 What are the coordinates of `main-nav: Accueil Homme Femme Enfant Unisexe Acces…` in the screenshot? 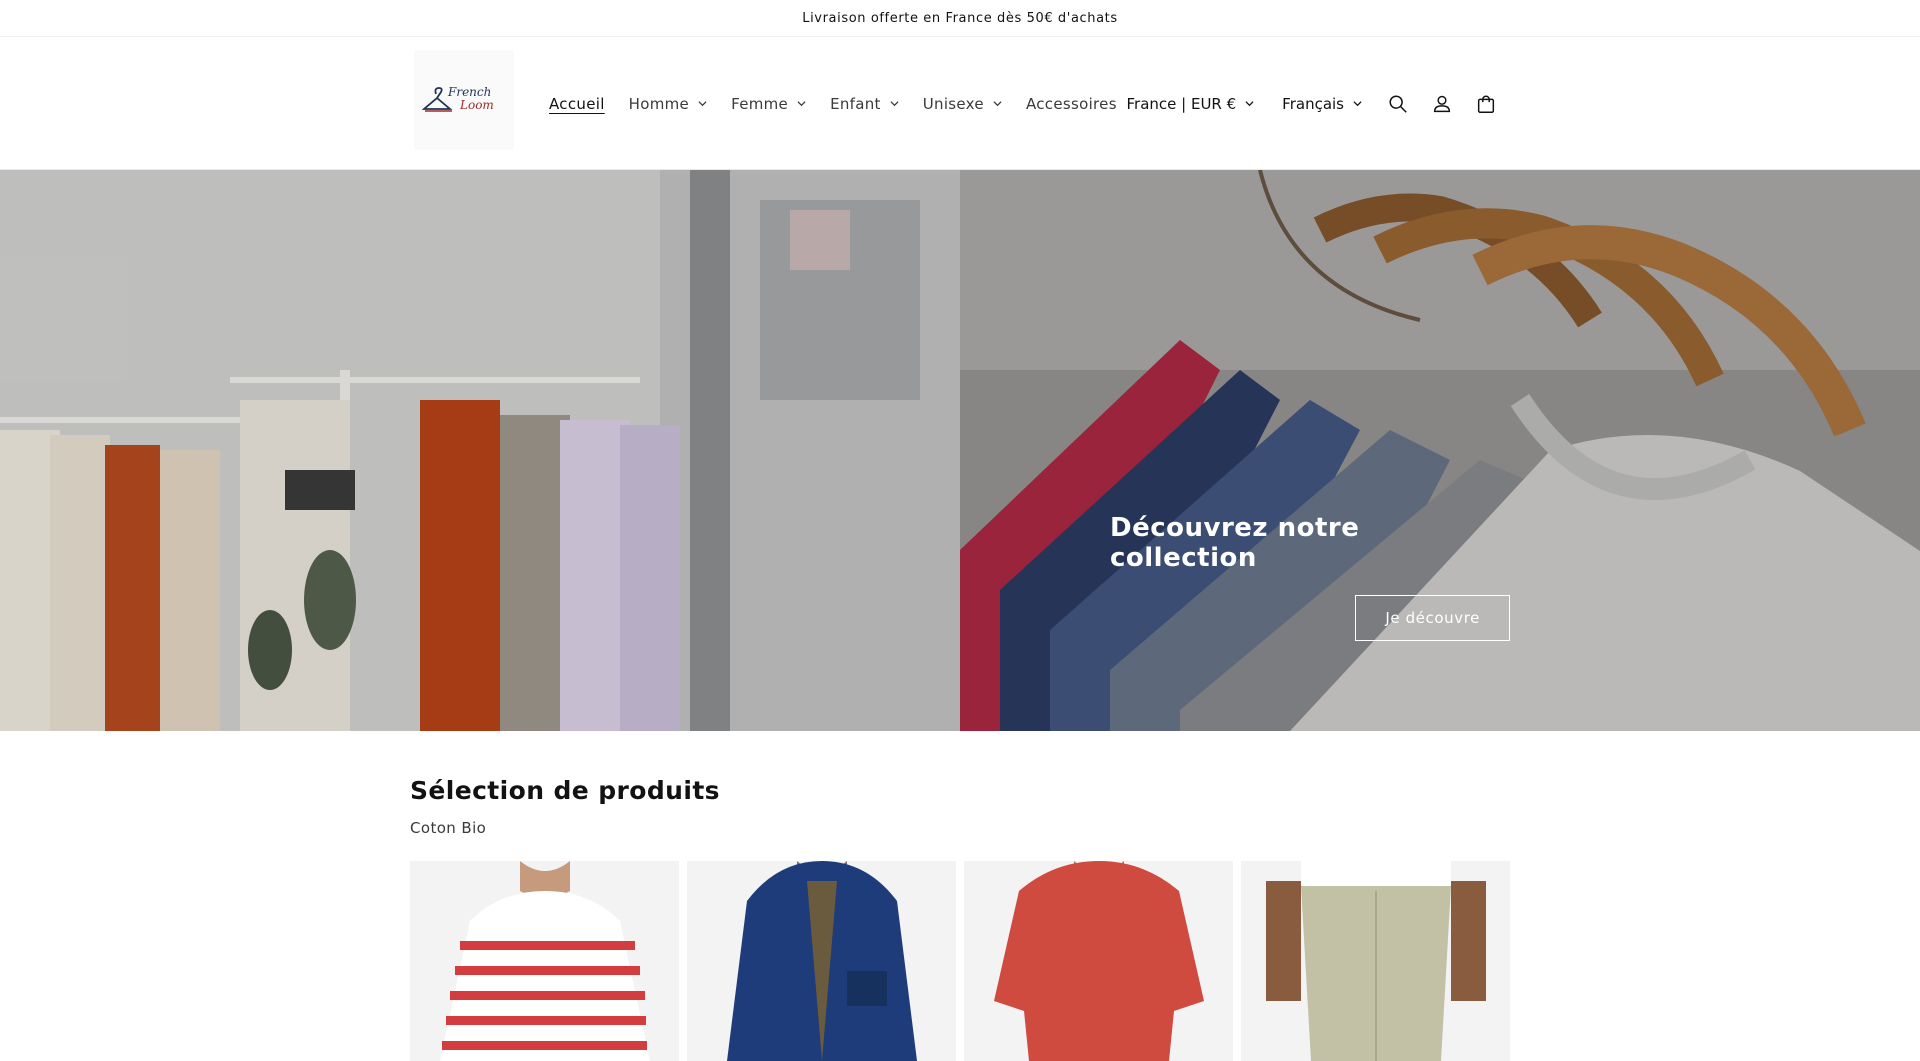 It's located at (845, 103).